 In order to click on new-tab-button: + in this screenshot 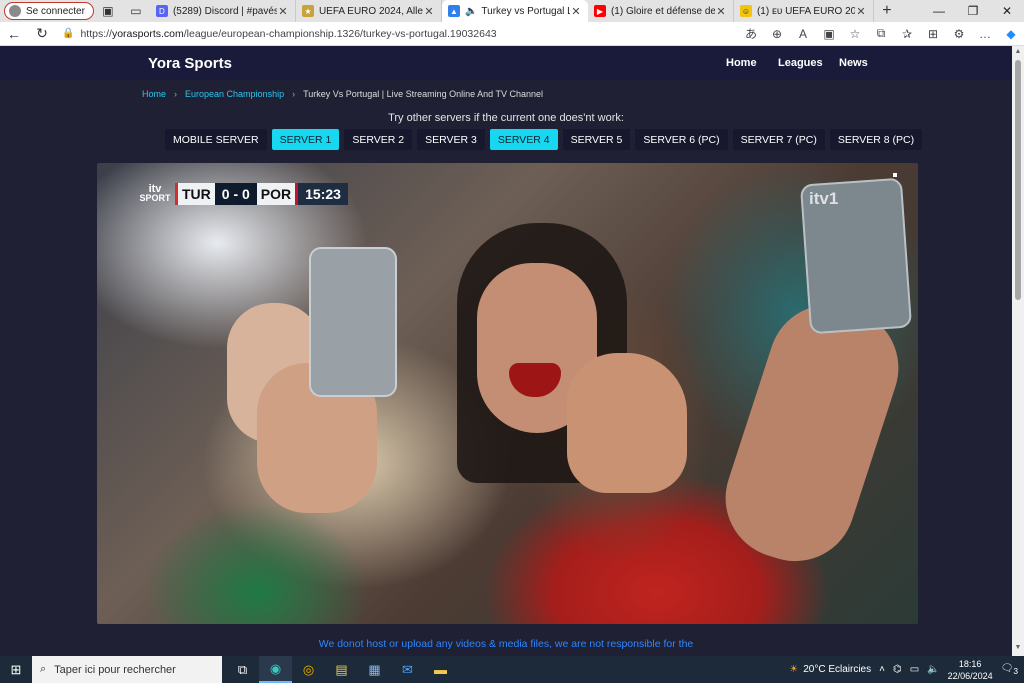, I will do `click(887, 11)`.